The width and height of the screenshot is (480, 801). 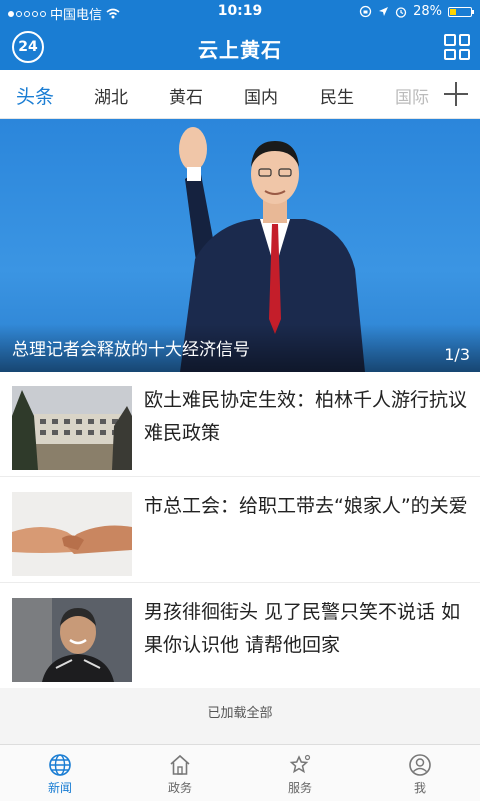 I want to click on news-title: 欧土难民协定生效：柏林千人游行抗议难民政策, so click(x=306, y=416).